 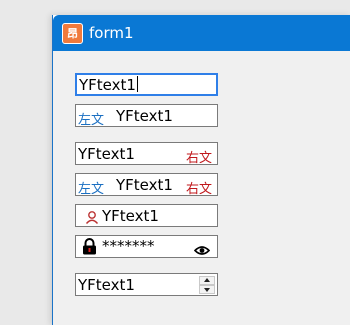 I want to click on window-title: form1, so click(x=111, y=33).